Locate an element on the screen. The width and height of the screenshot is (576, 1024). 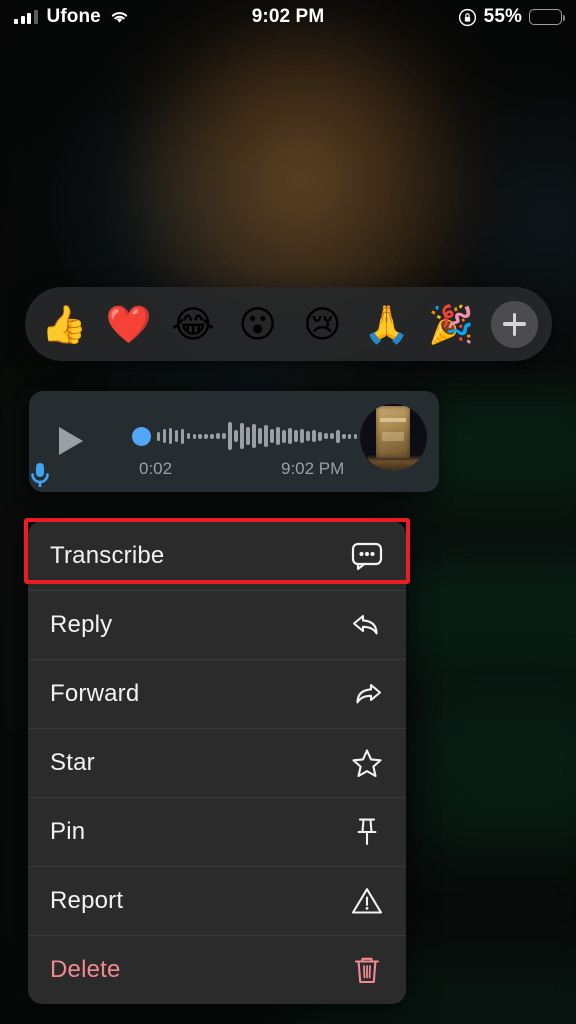
reply-arrow-icon is located at coordinates (367, 625).